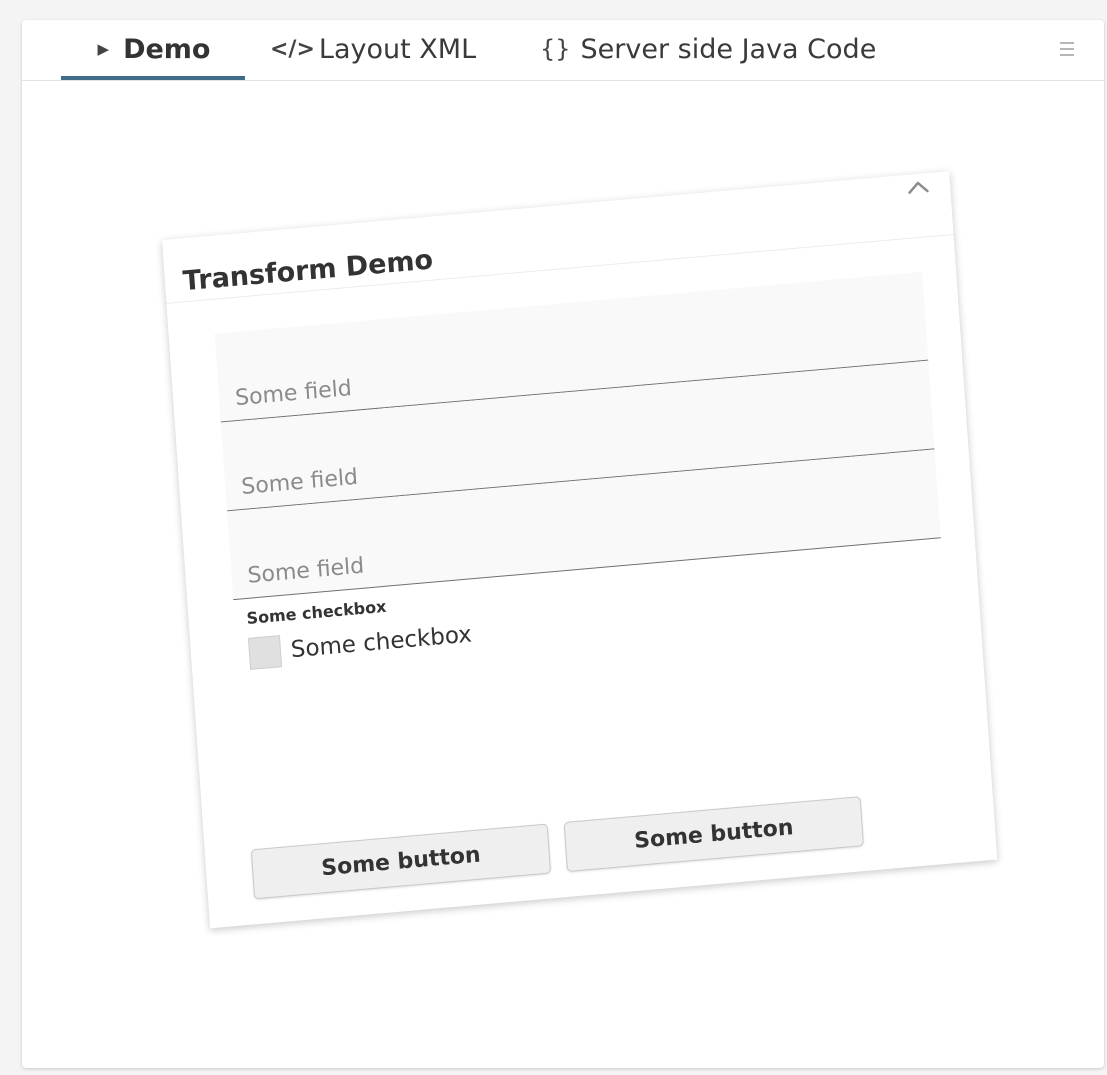  I want to click on some-checkbox: Some checkbox, so click(360, 644).